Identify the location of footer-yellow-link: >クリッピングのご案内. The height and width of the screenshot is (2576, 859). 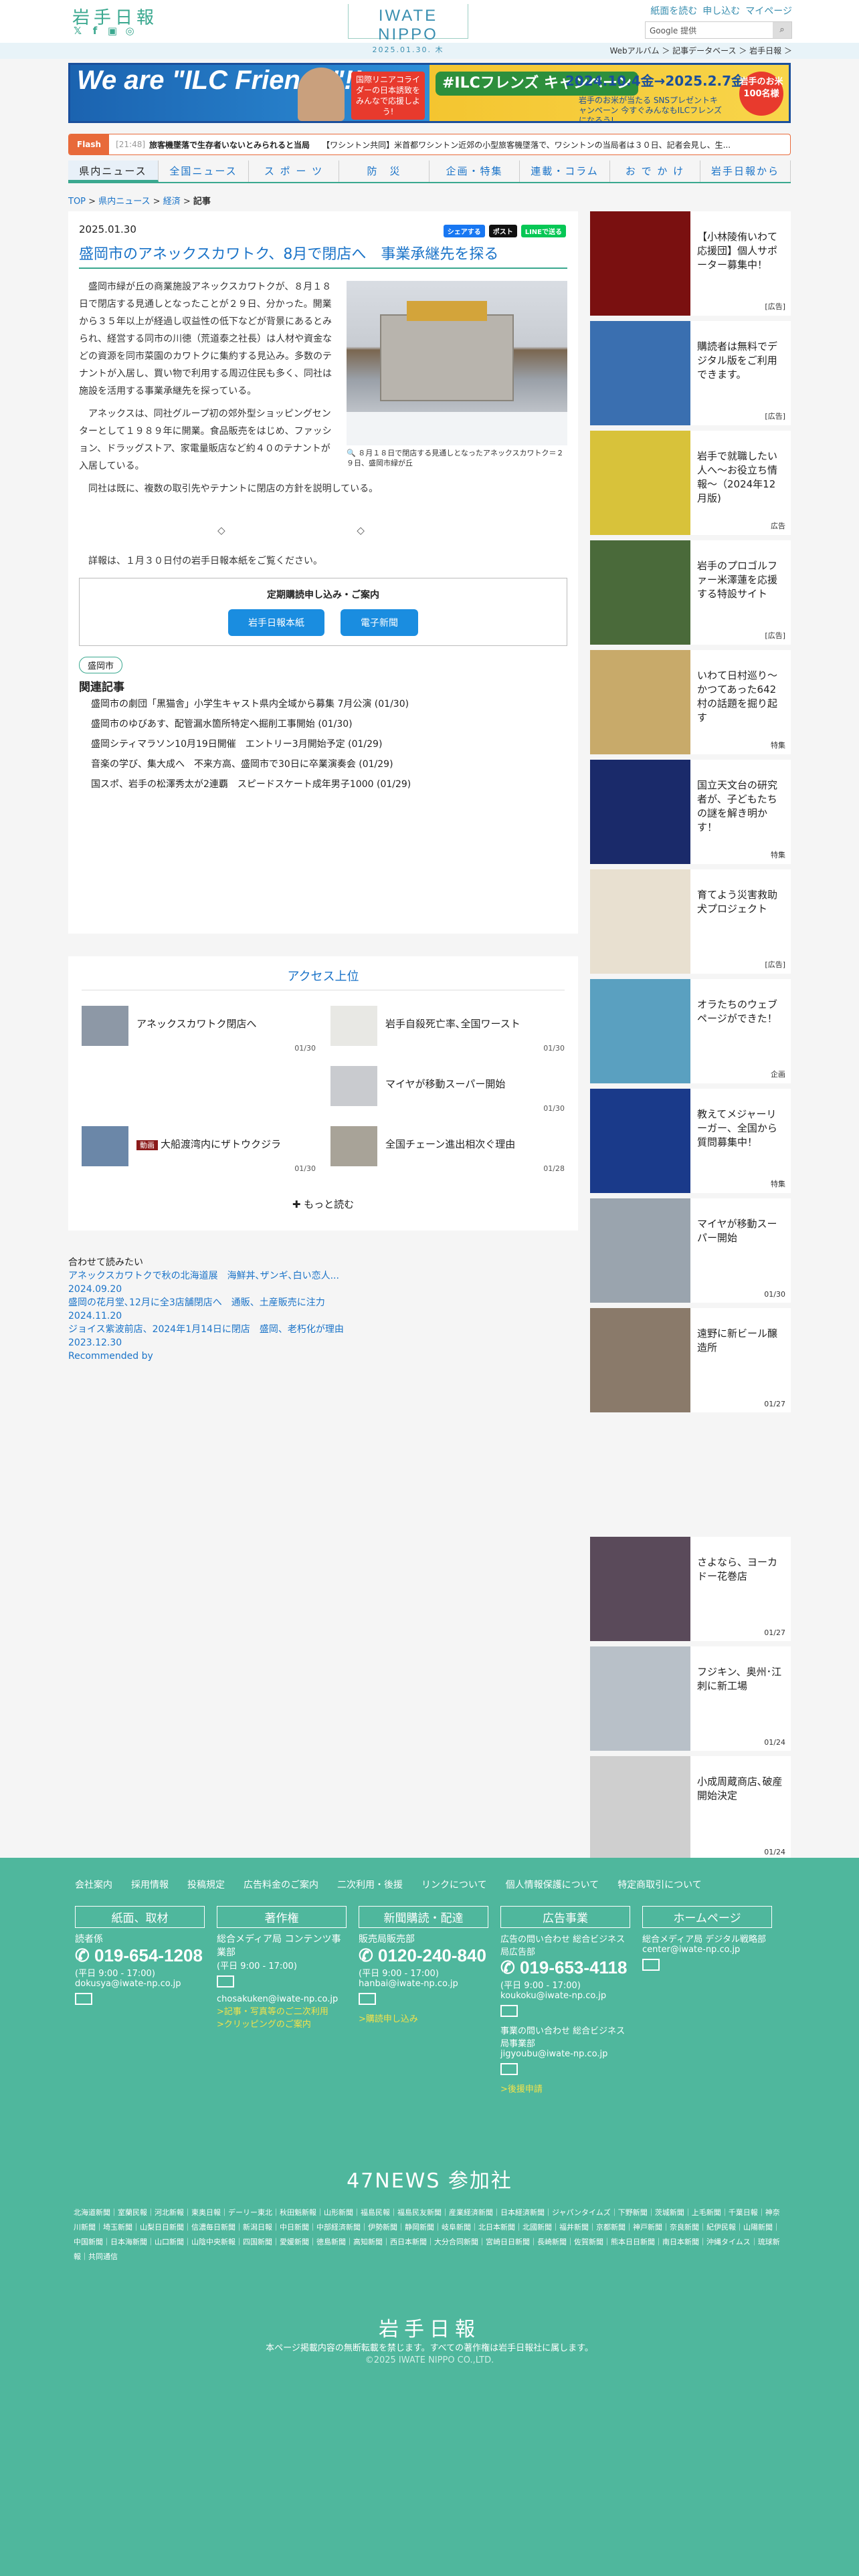
(282, 2023).